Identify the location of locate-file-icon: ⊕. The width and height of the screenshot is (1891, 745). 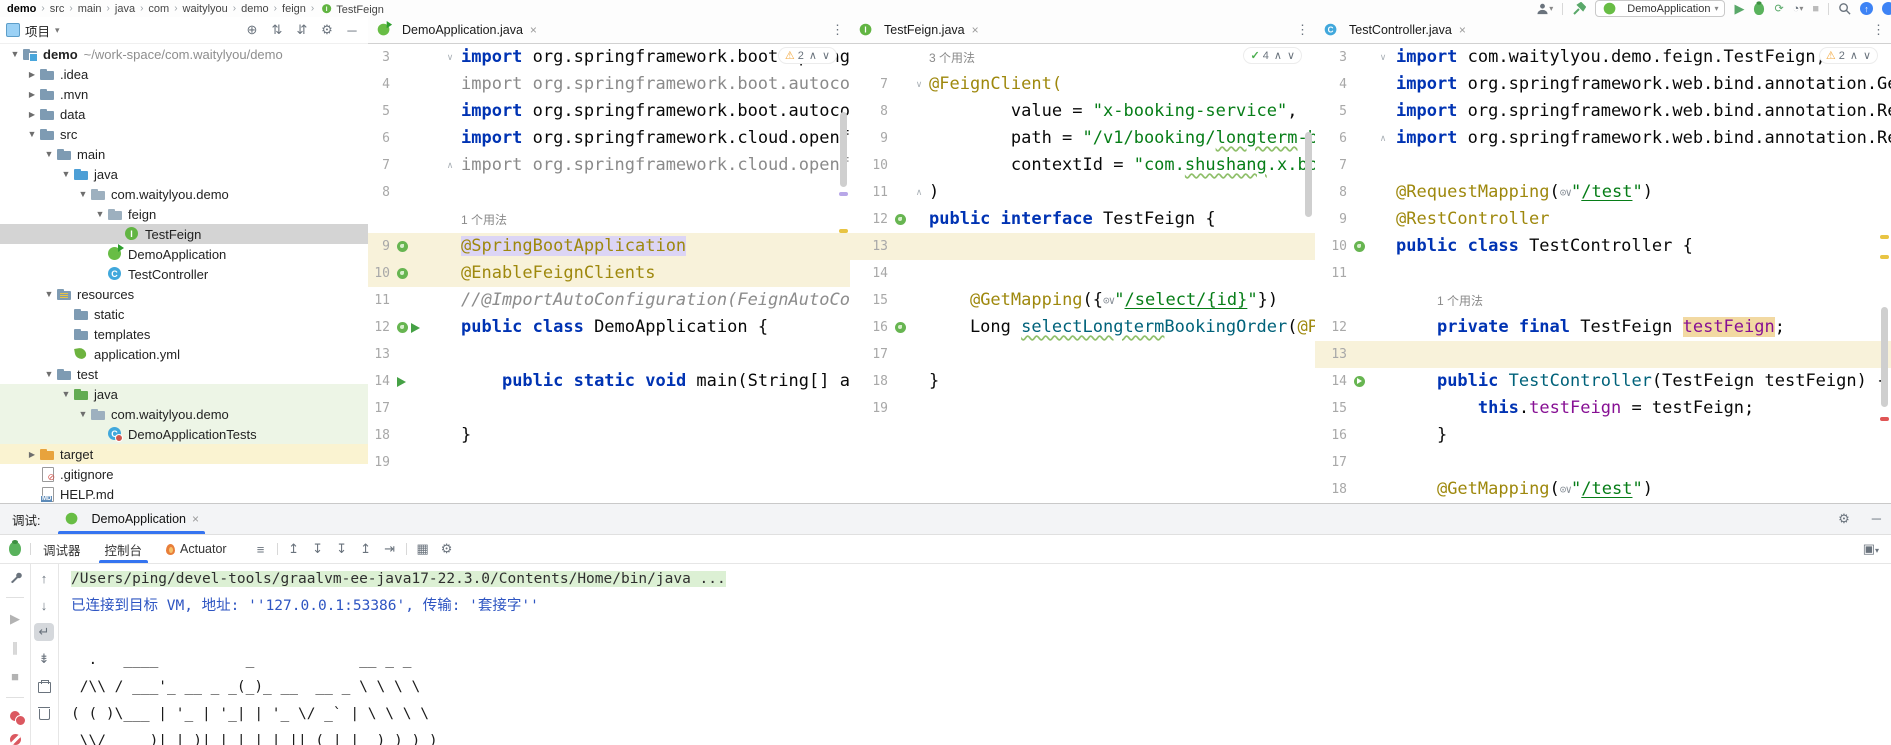
(252, 30).